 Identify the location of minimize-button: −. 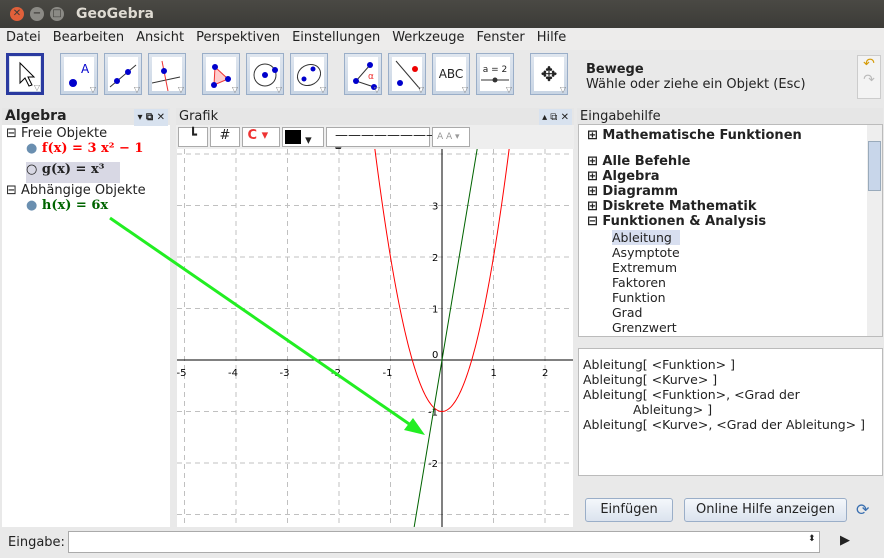
(37, 14).